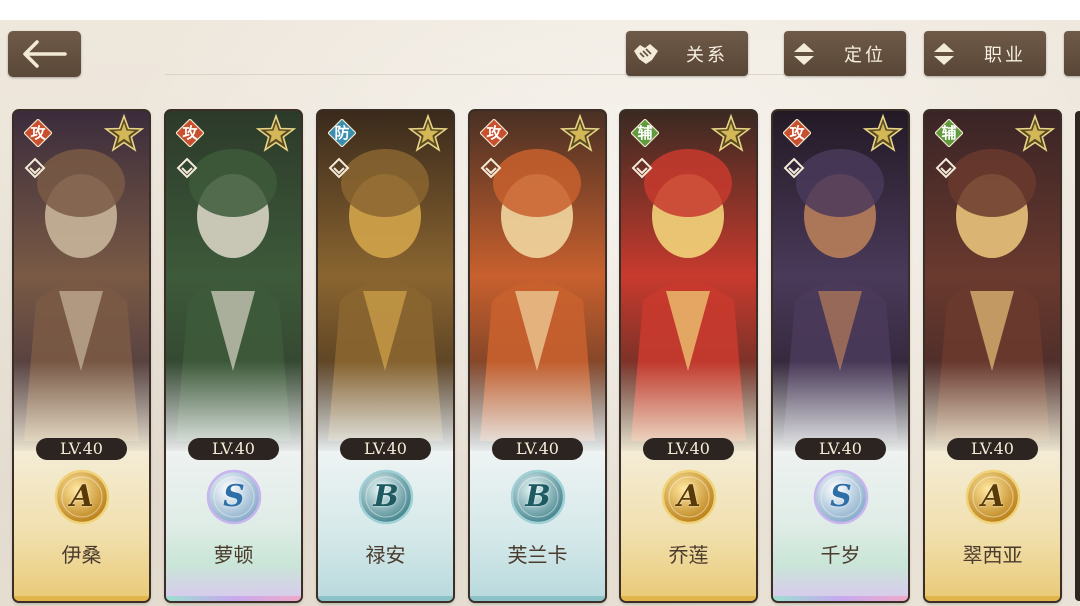  What do you see at coordinates (707, 55) in the screenshot?
I see `relation-filter-label: 关系` at bounding box center [707, 55].